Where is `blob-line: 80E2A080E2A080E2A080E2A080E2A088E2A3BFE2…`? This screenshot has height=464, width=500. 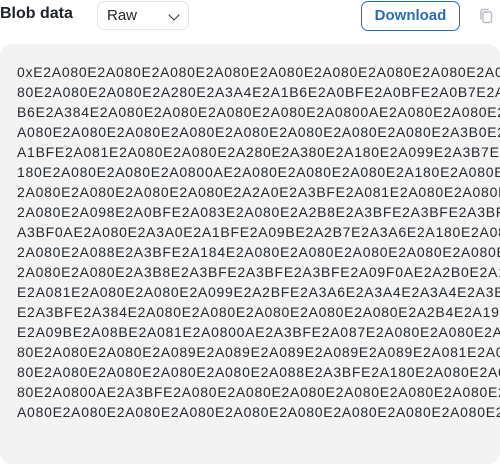
blob-line: 80E2A080E2A080E2A080E2A080E2A088E2A3BFE2… is located at coordinates (258, 372).